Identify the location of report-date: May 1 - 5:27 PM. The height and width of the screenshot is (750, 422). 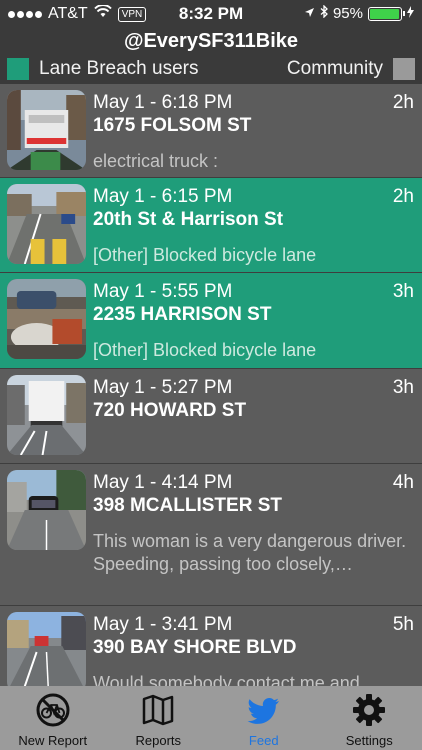
(163, 387).